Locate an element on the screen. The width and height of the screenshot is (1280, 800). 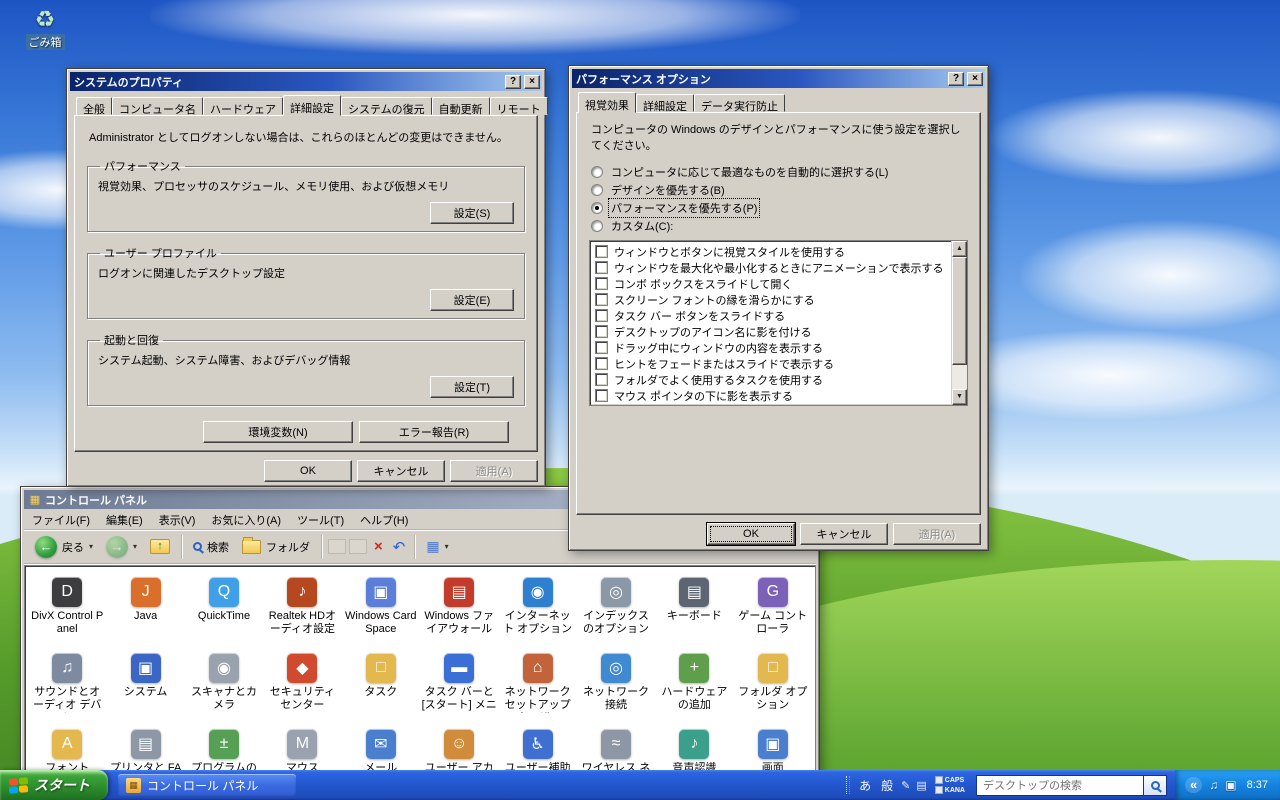
cp-item-system: ▣ システム is located at coordinates (145, 685).